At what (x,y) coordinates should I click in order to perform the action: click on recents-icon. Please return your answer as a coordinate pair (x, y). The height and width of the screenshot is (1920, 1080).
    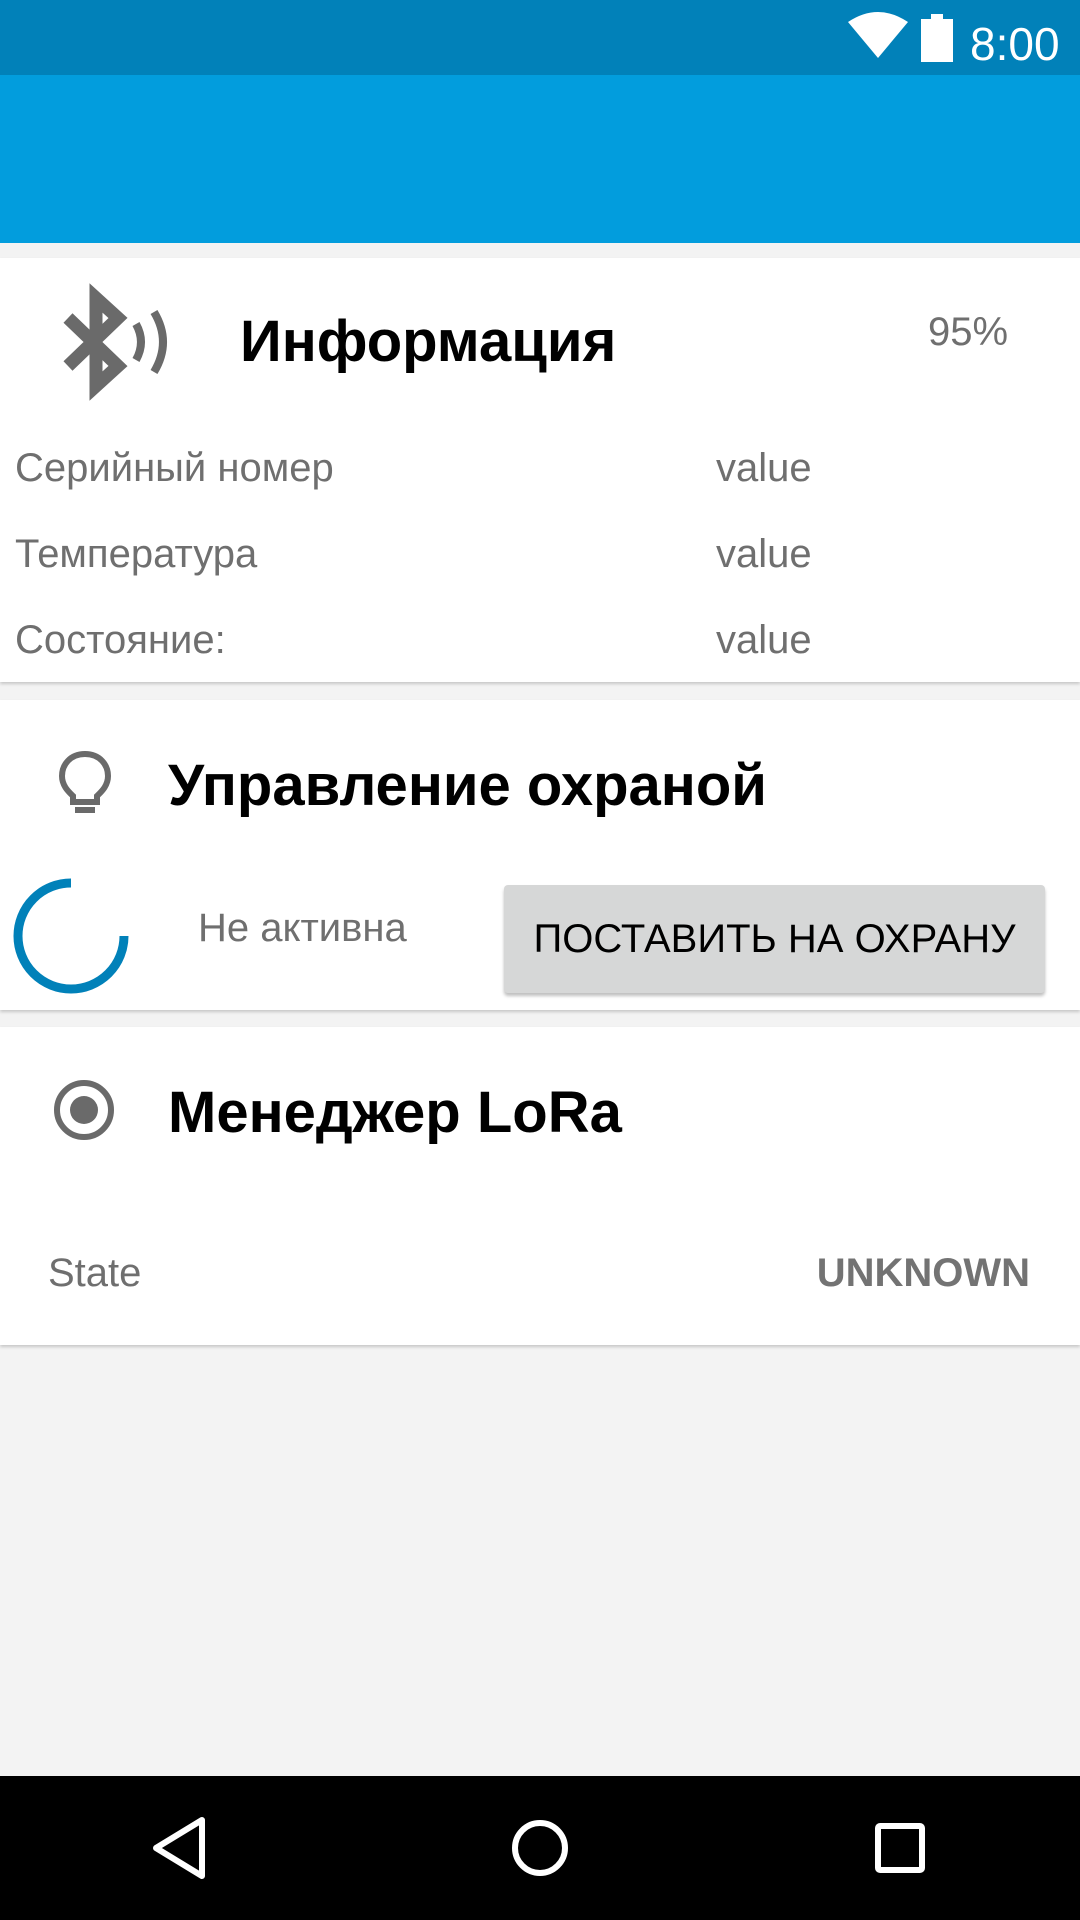
    Looking at the image, I should click on (900, 1848).